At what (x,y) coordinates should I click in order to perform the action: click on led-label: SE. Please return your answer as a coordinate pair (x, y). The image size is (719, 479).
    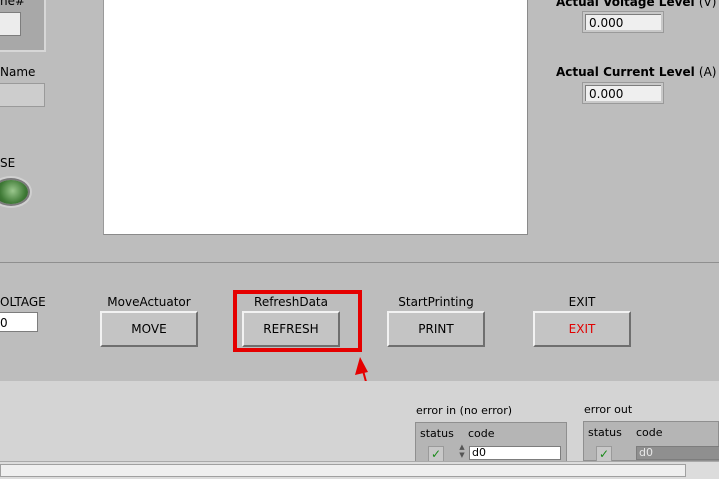
    Looking at the image, I should click on (8, 163).